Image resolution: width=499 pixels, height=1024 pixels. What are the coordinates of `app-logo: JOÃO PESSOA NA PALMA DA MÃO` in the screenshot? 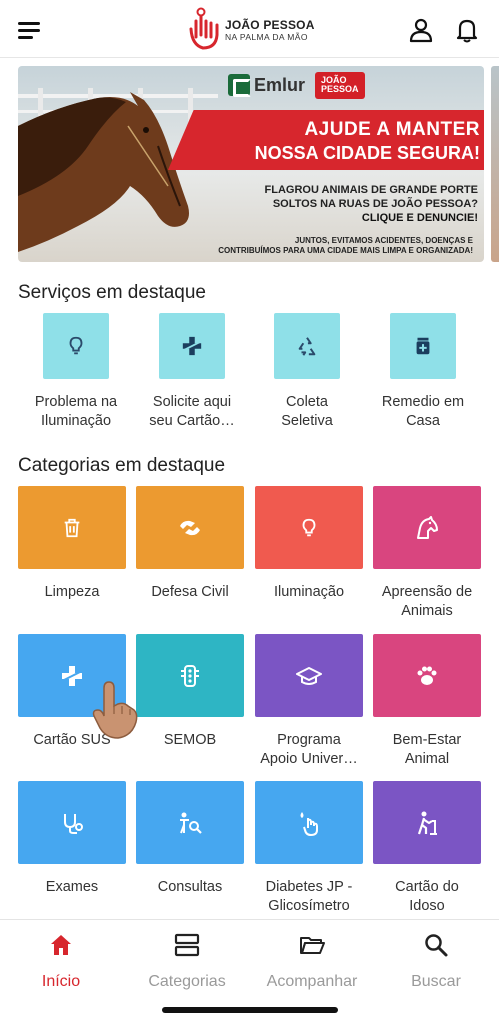 It's located at (251, 30).